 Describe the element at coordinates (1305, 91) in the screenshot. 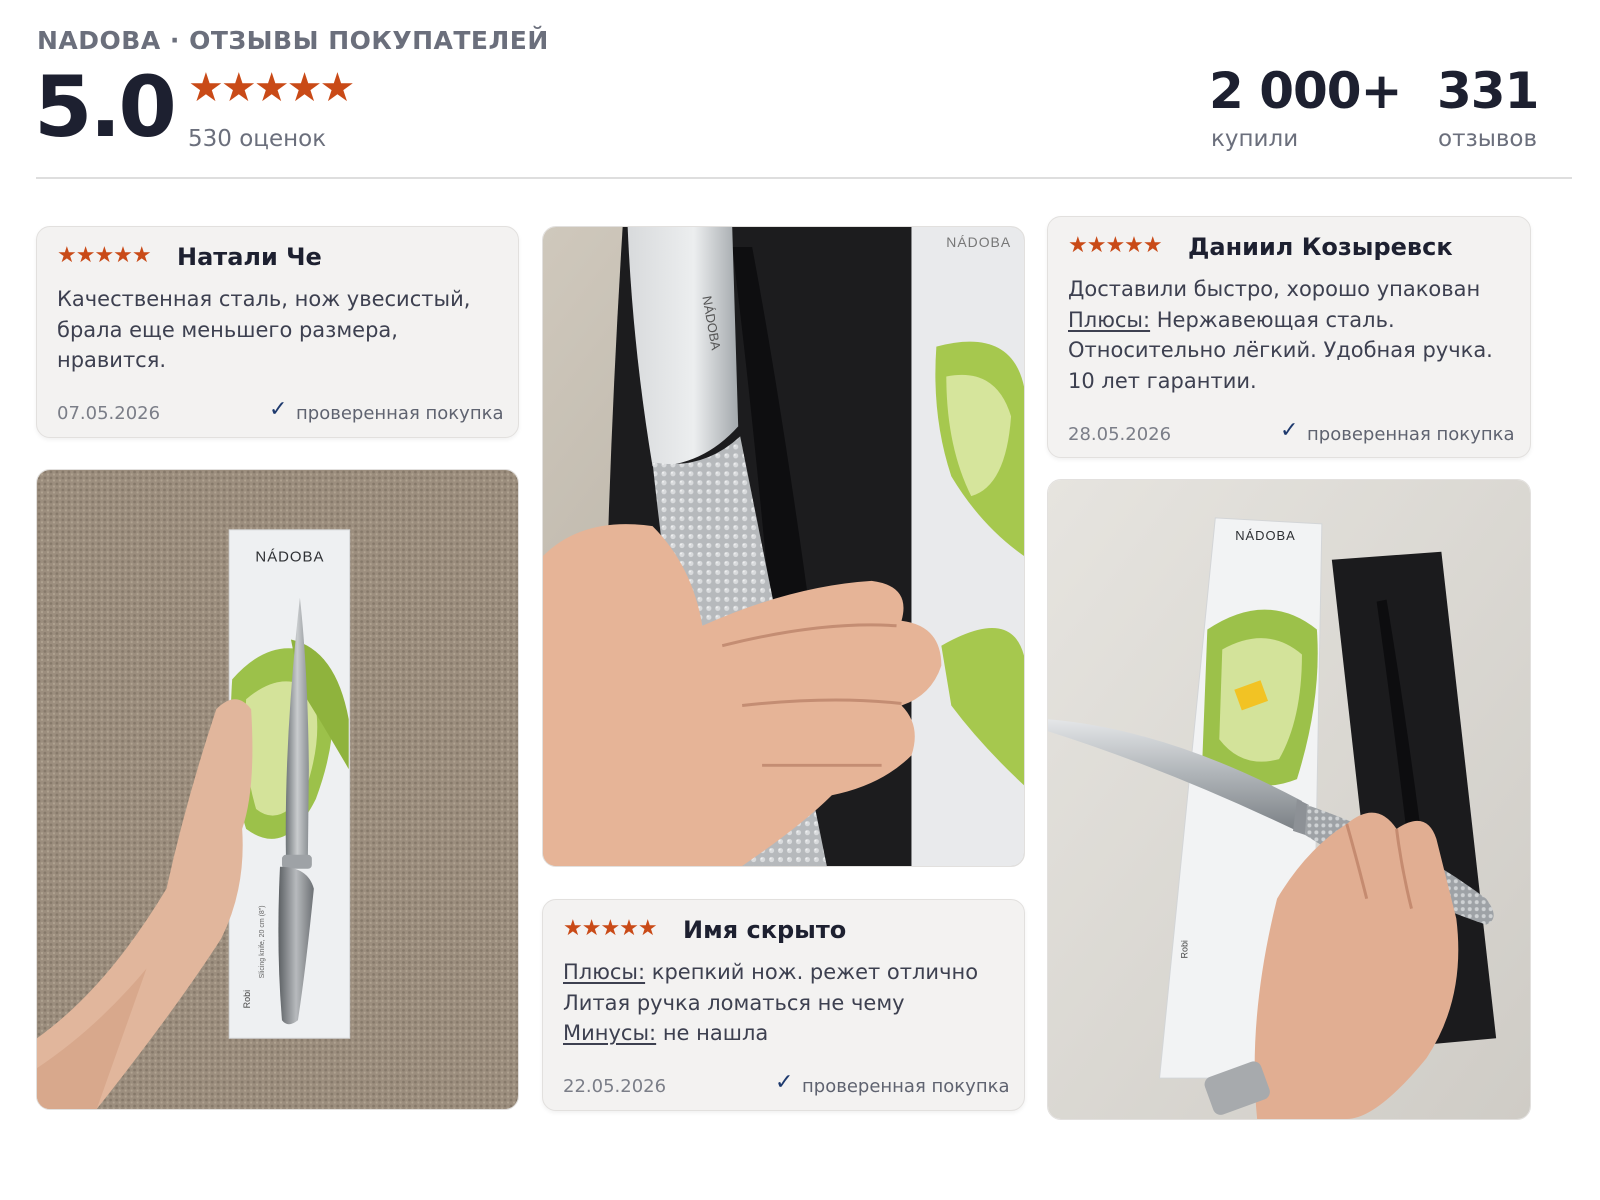

I see `bought-count: 2 000+` at that location.